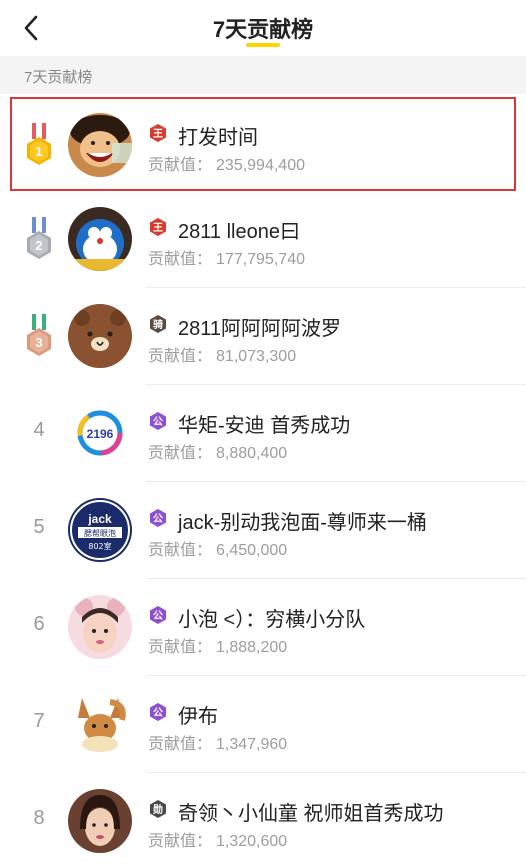 Image resolution: width=526 pixels, height=865 pixels. Describe the element at coordinates (100, 533) in the screenshot. I see `svg-text: 腮帮眼泡` at that location.